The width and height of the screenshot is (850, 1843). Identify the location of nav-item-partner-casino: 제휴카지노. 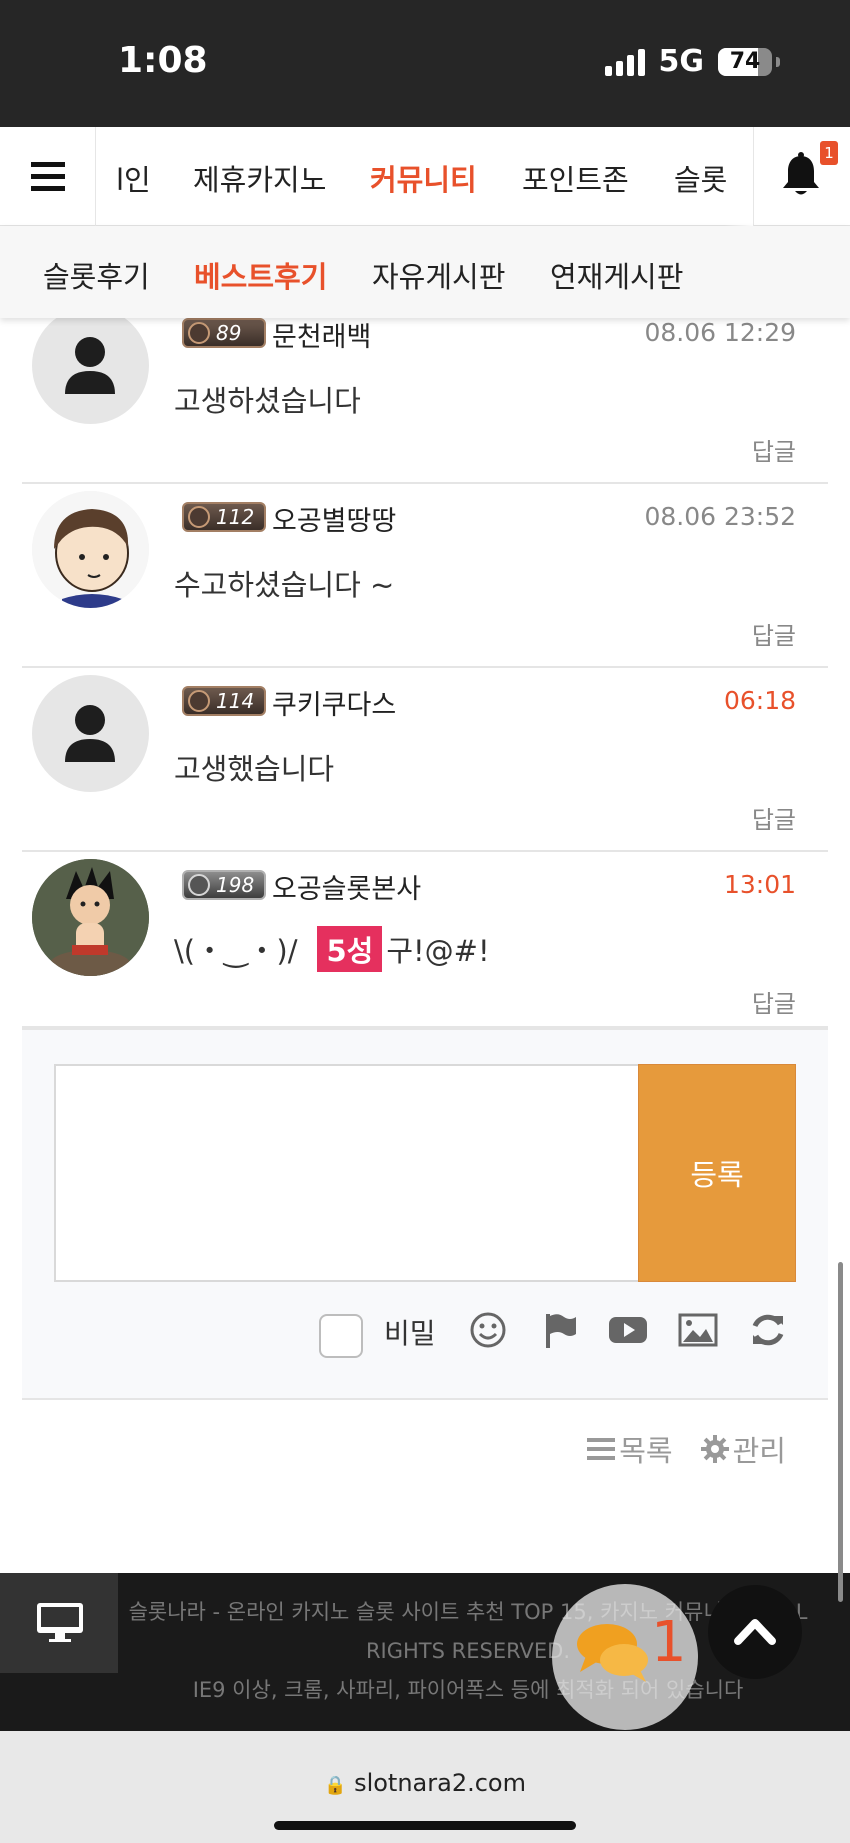
(259, 178).